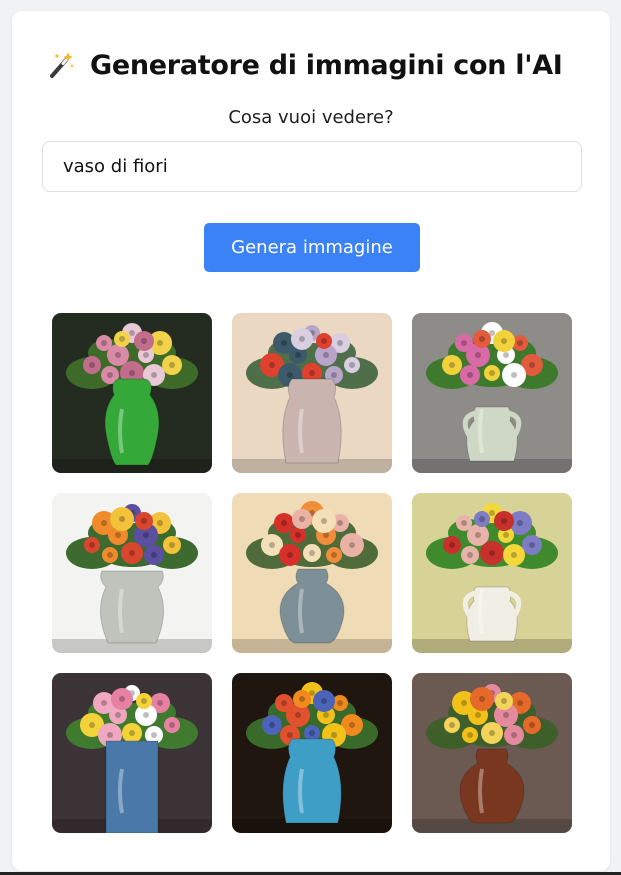  I want to click on page-title: Generatore di immagini con l'AI, so click(326, 65).